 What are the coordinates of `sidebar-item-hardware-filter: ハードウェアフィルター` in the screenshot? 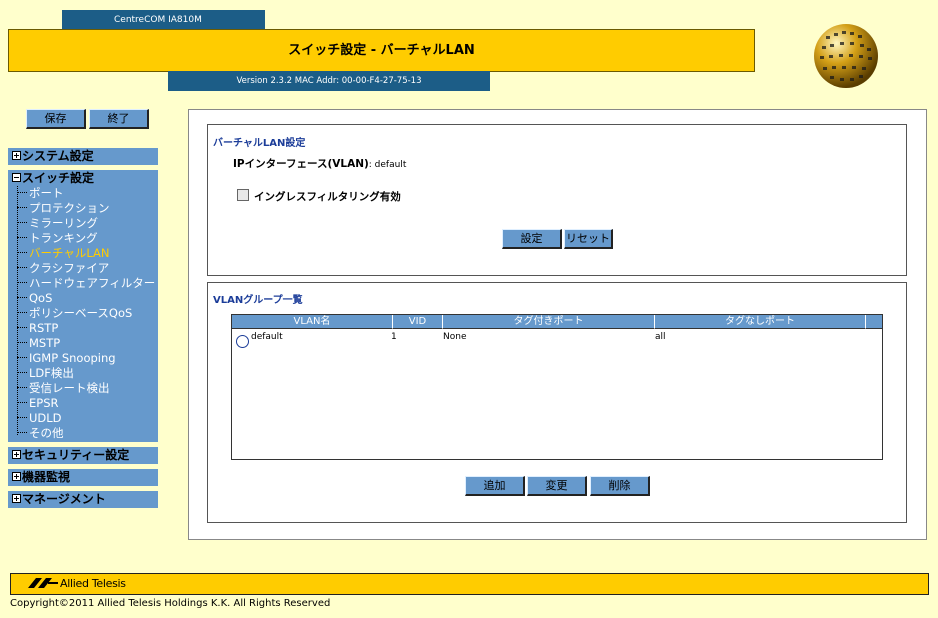 It's located at (86, 283).